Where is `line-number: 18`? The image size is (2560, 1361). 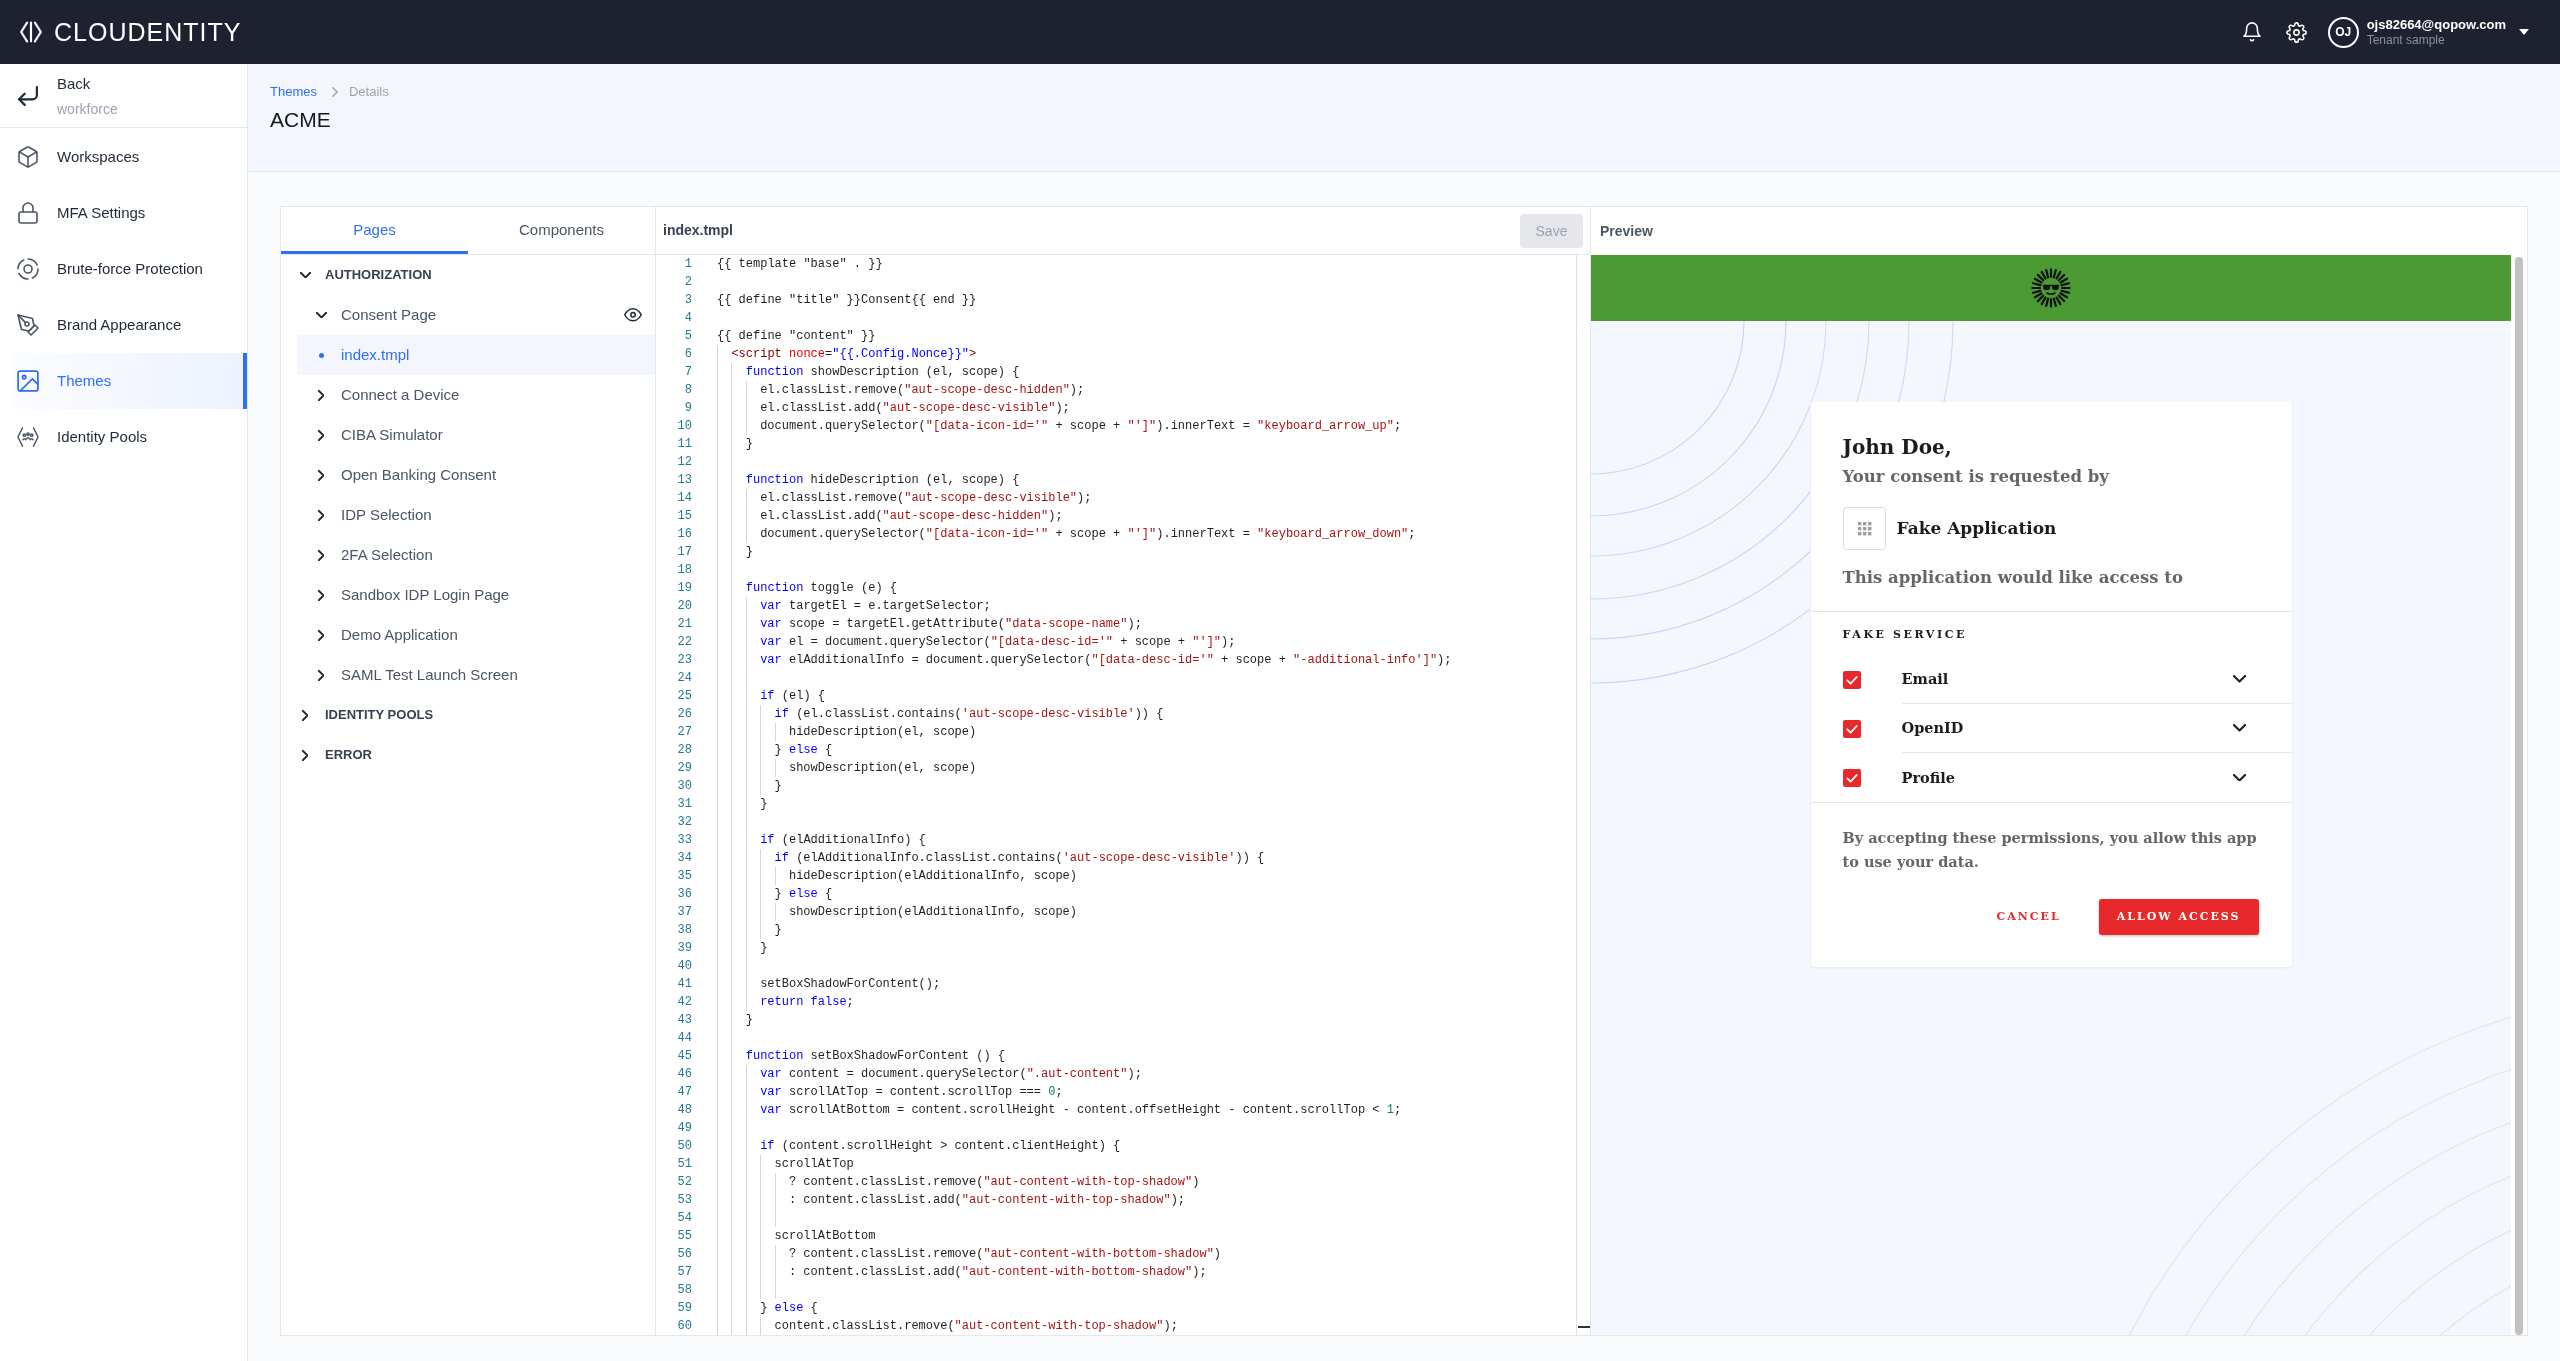
line-number: 18 is located at coordinates (684, 570).